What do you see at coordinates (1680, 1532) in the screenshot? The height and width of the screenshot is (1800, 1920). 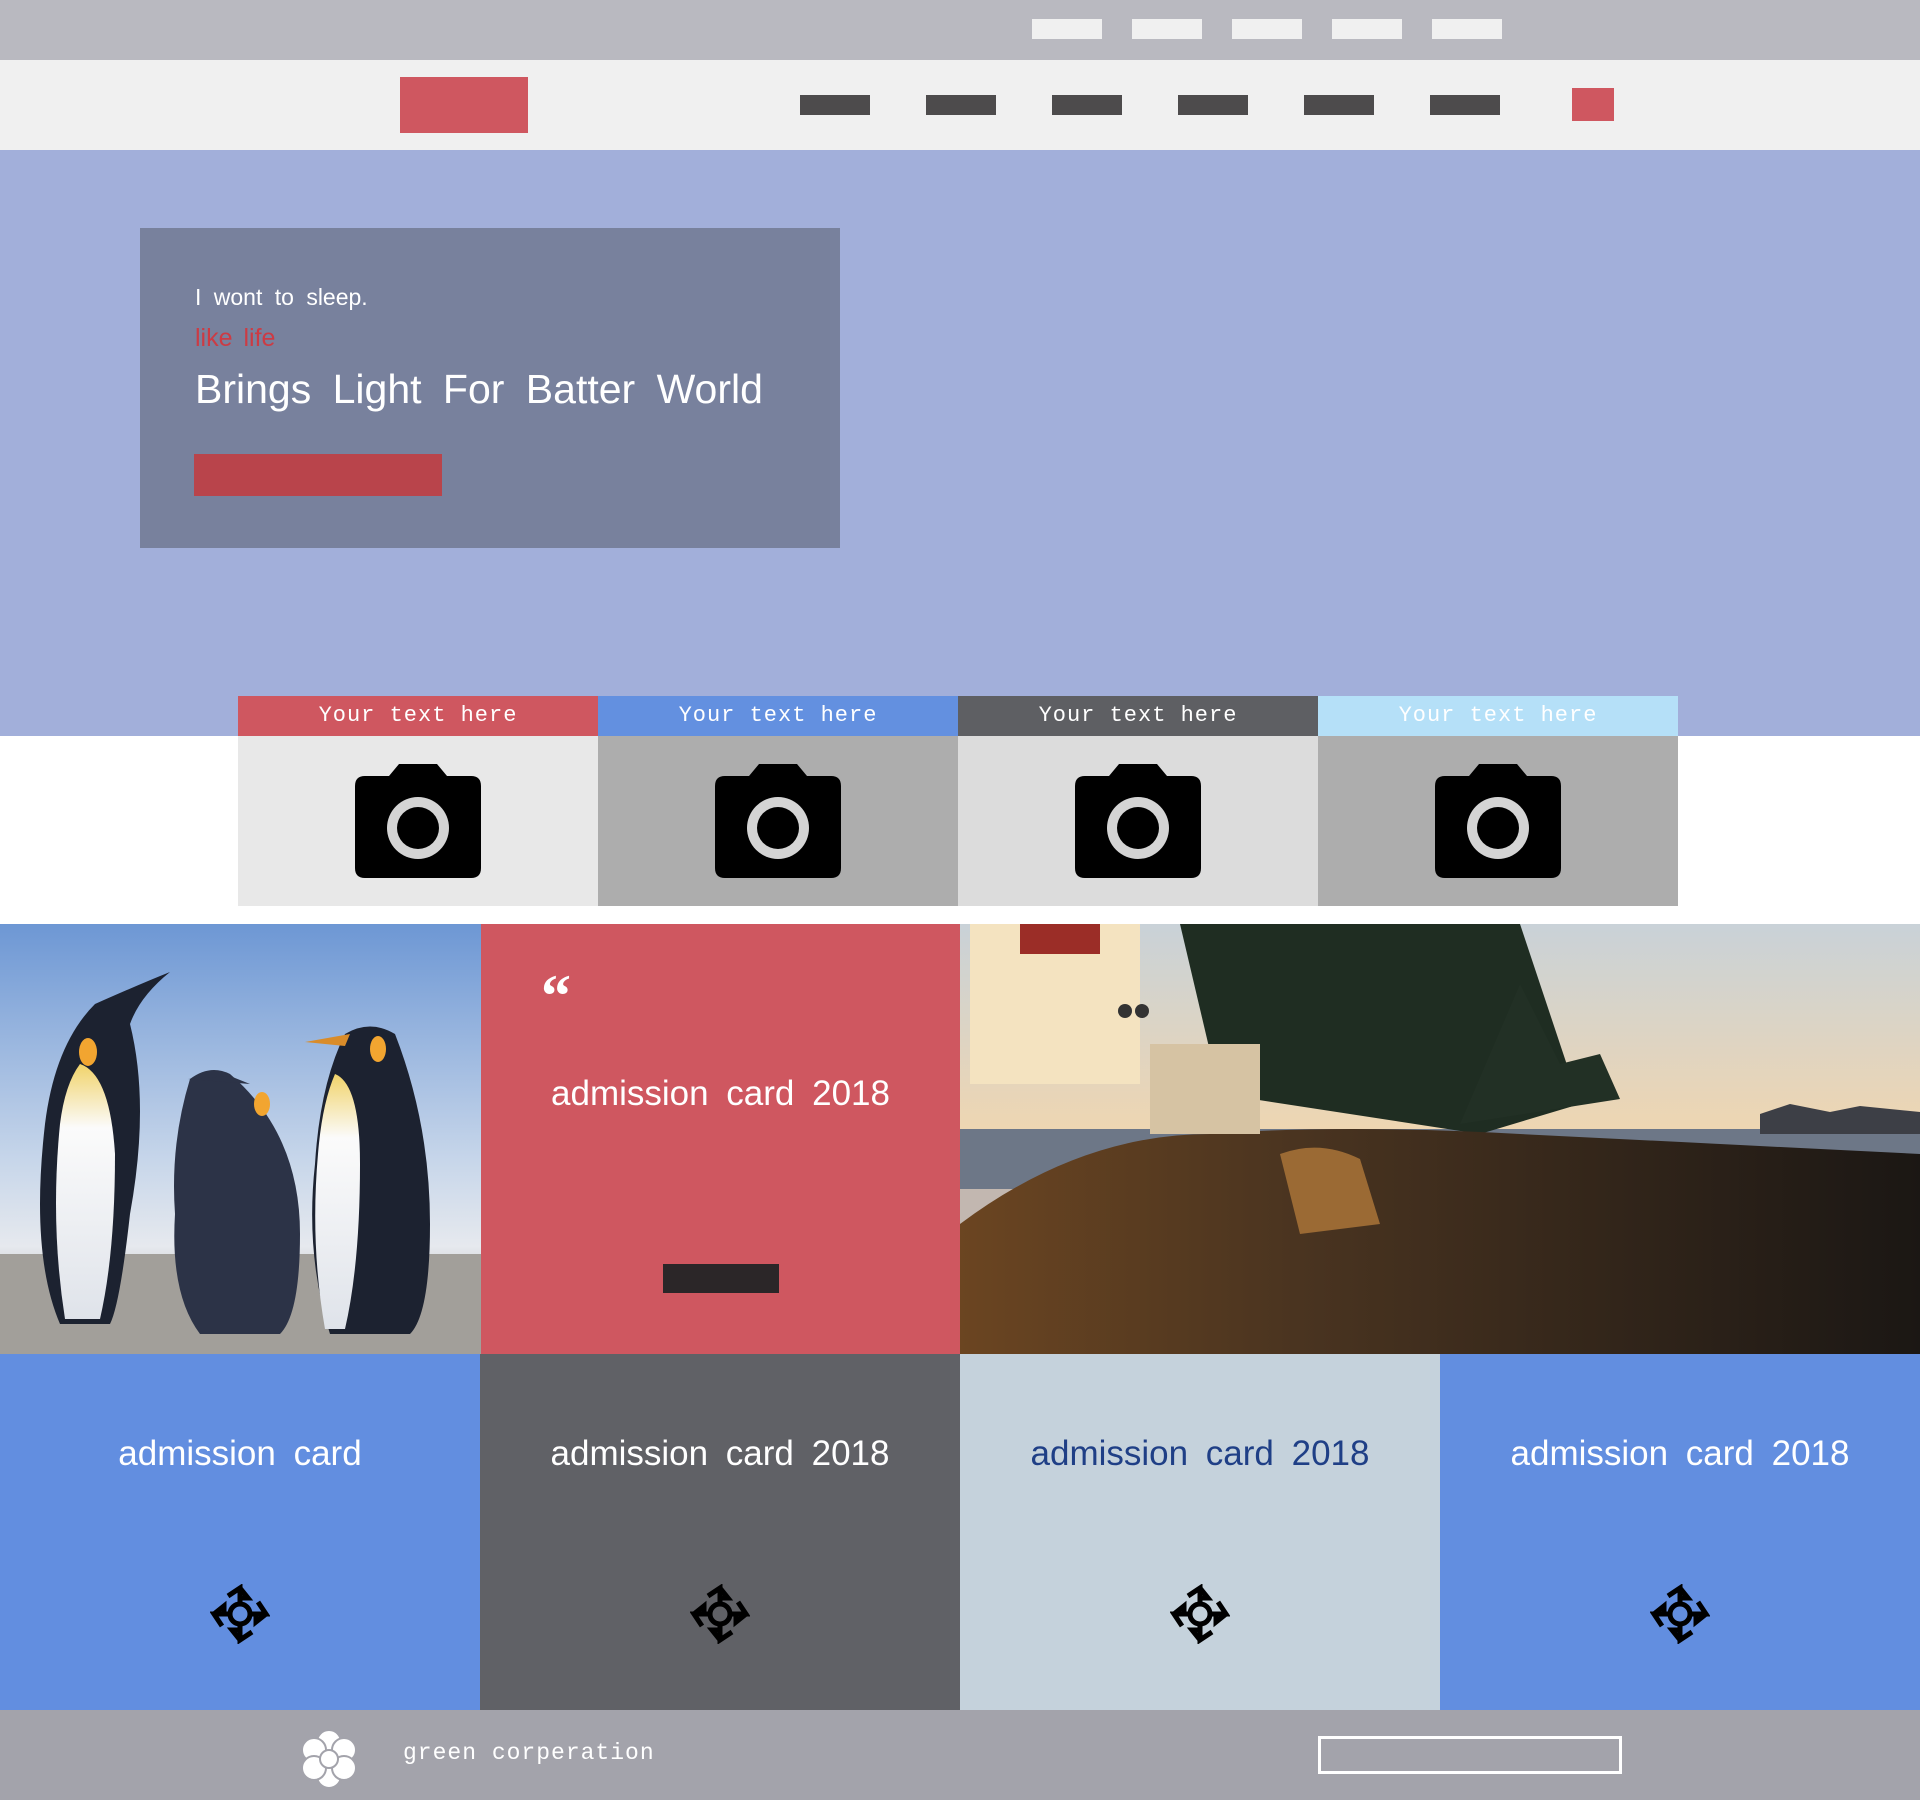 I see `admission-card-4: admission card 2018` at bounding box center [1680, 1532].